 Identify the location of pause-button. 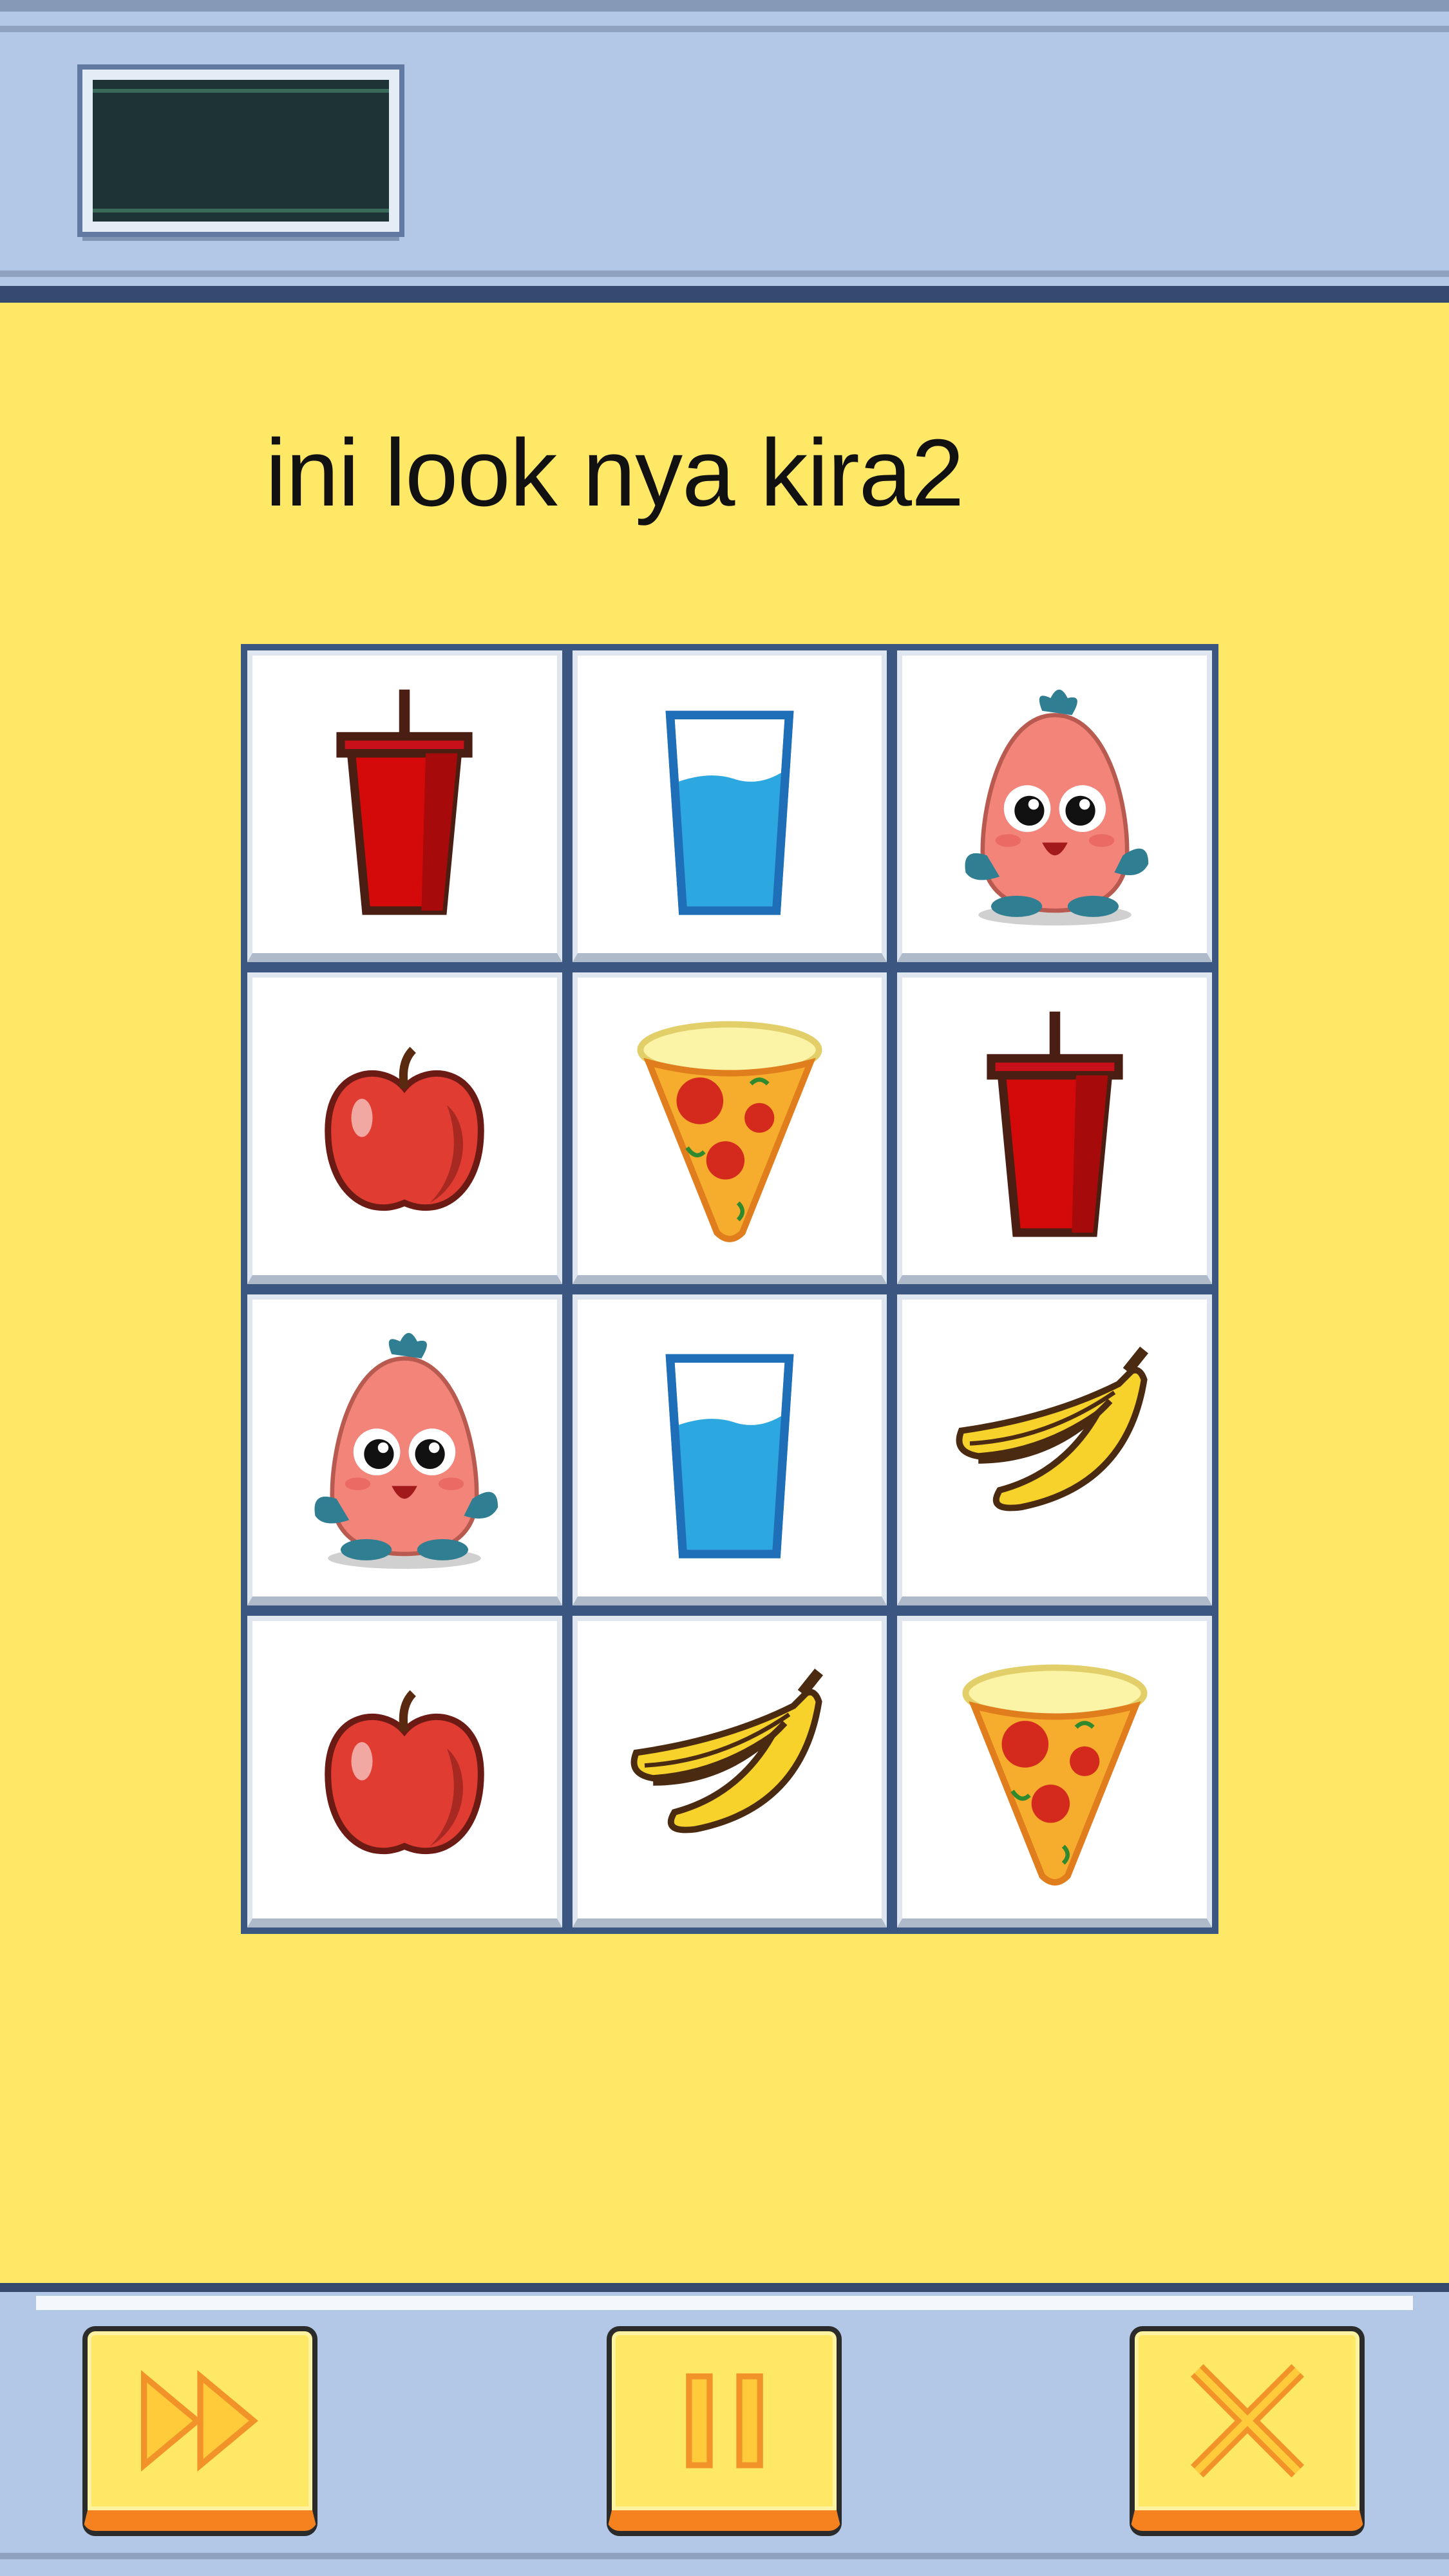
(724, 2428).